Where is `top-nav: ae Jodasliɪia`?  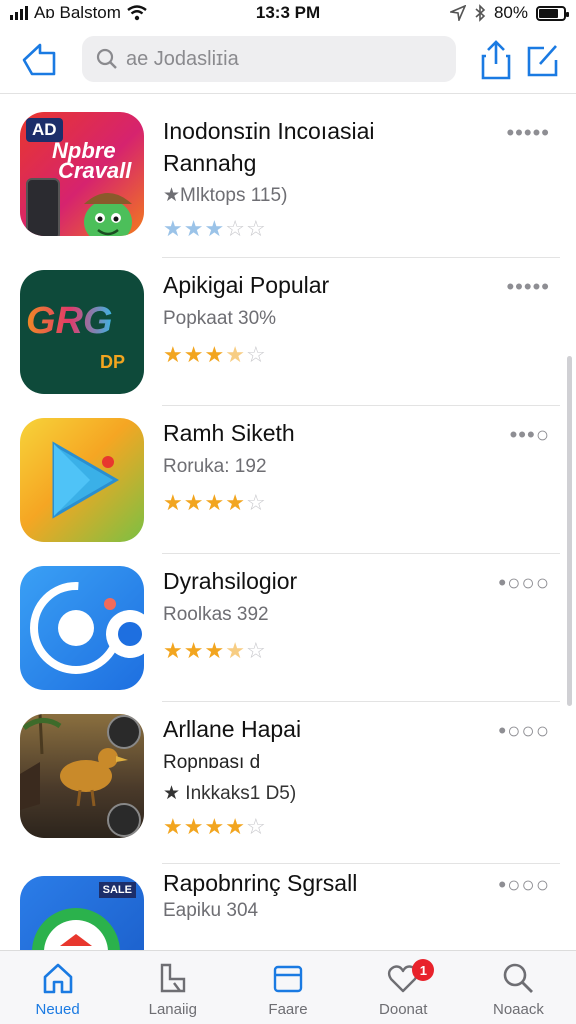 top-nav: ae Jodasliɪia is located at coordinates (288, 63).